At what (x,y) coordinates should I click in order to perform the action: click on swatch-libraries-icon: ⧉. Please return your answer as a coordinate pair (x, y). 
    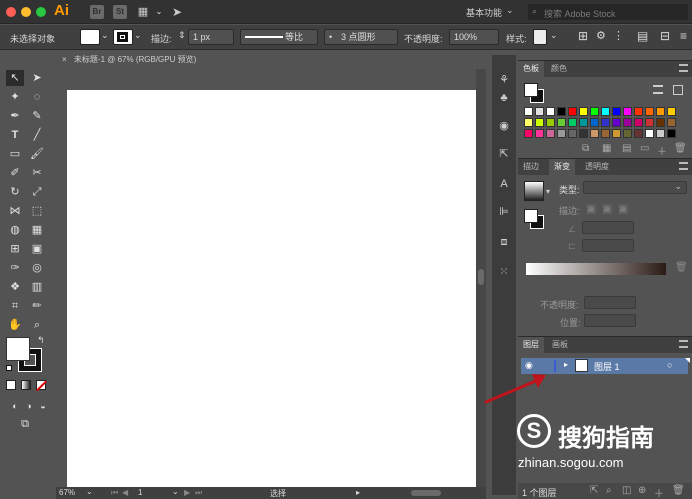
    Looking at the image, I should click on (585, 148).